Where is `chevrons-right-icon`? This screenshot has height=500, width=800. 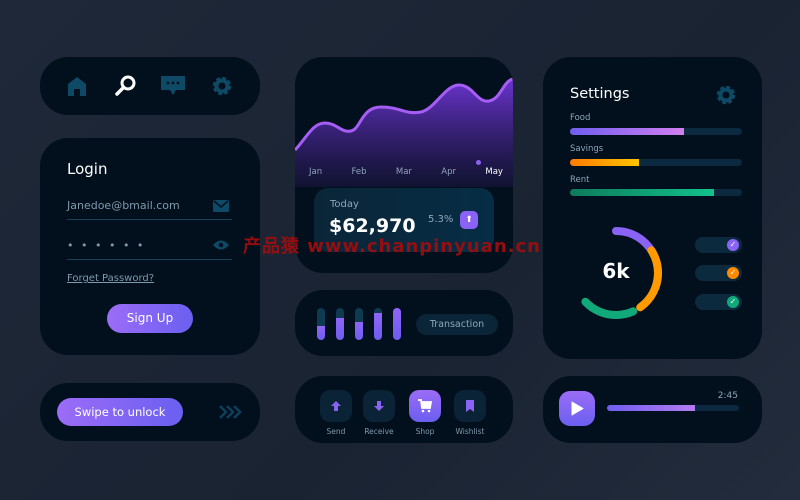 chevrons-right-icon is located at coordinates (230, 412).